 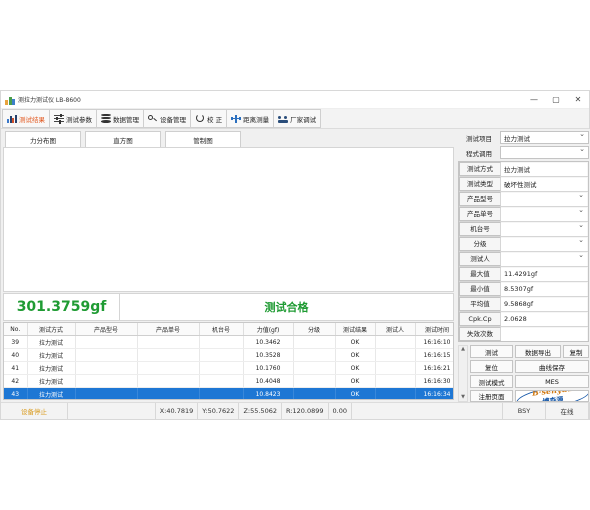 What do you see at coordinates (16, 329) in the screenshot?
I see `col-no: No.` at bounding box center [16, 329].